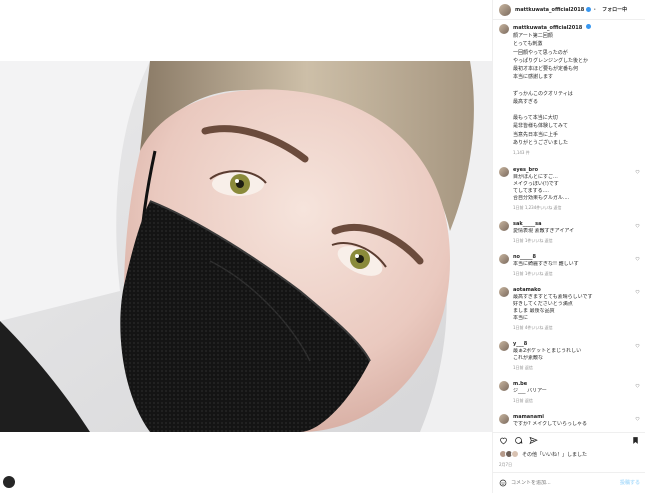 This screenshot has height=493, width=645. Describe the element at coordinates (630, 482) in the screenshot. I see `post-comment-button: 投稿する` at that location.